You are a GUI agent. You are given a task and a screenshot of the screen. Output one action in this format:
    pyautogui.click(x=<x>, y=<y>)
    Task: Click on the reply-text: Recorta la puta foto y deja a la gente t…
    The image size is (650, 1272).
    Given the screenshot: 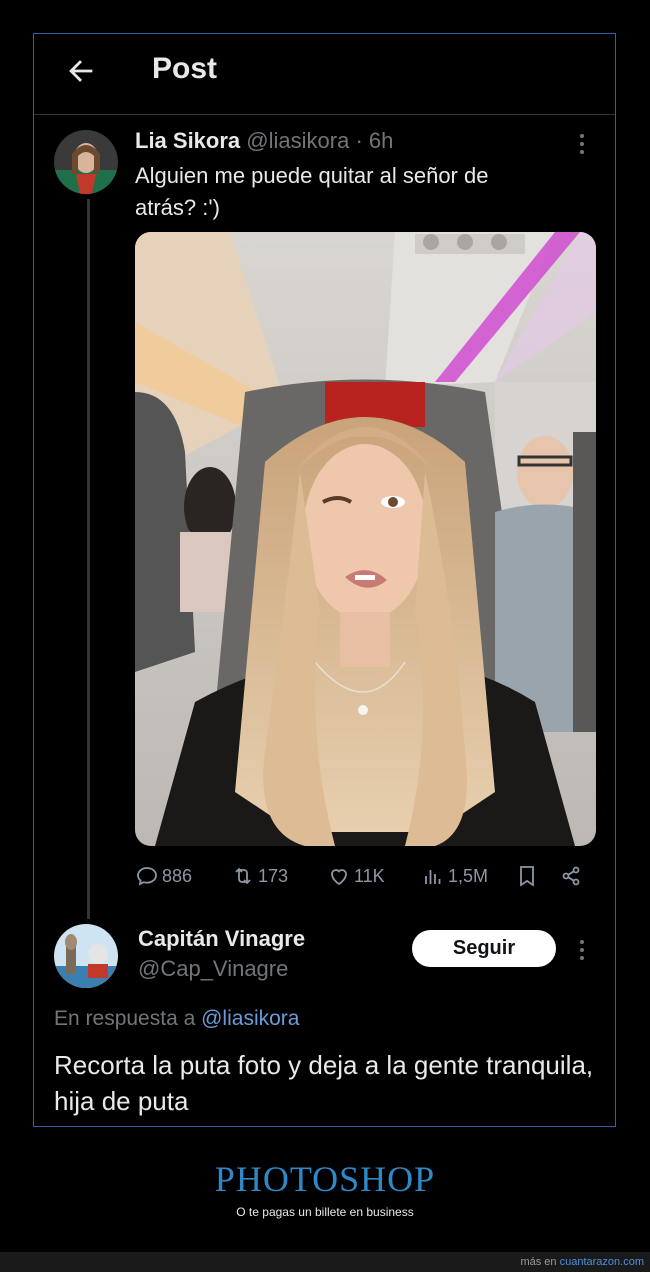 What is the action you would take?
    pyautogui.click(x=324, y=1083)
    